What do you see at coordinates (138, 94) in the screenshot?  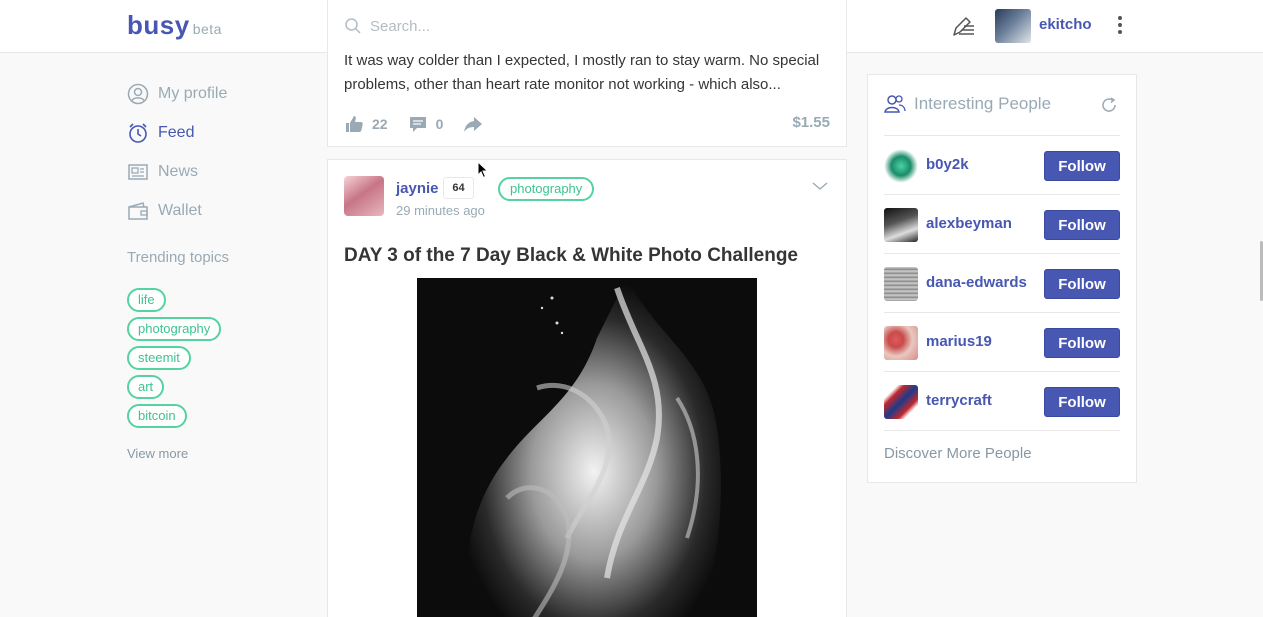 I see `user-circle-icon` at bounding box center [138, 94].